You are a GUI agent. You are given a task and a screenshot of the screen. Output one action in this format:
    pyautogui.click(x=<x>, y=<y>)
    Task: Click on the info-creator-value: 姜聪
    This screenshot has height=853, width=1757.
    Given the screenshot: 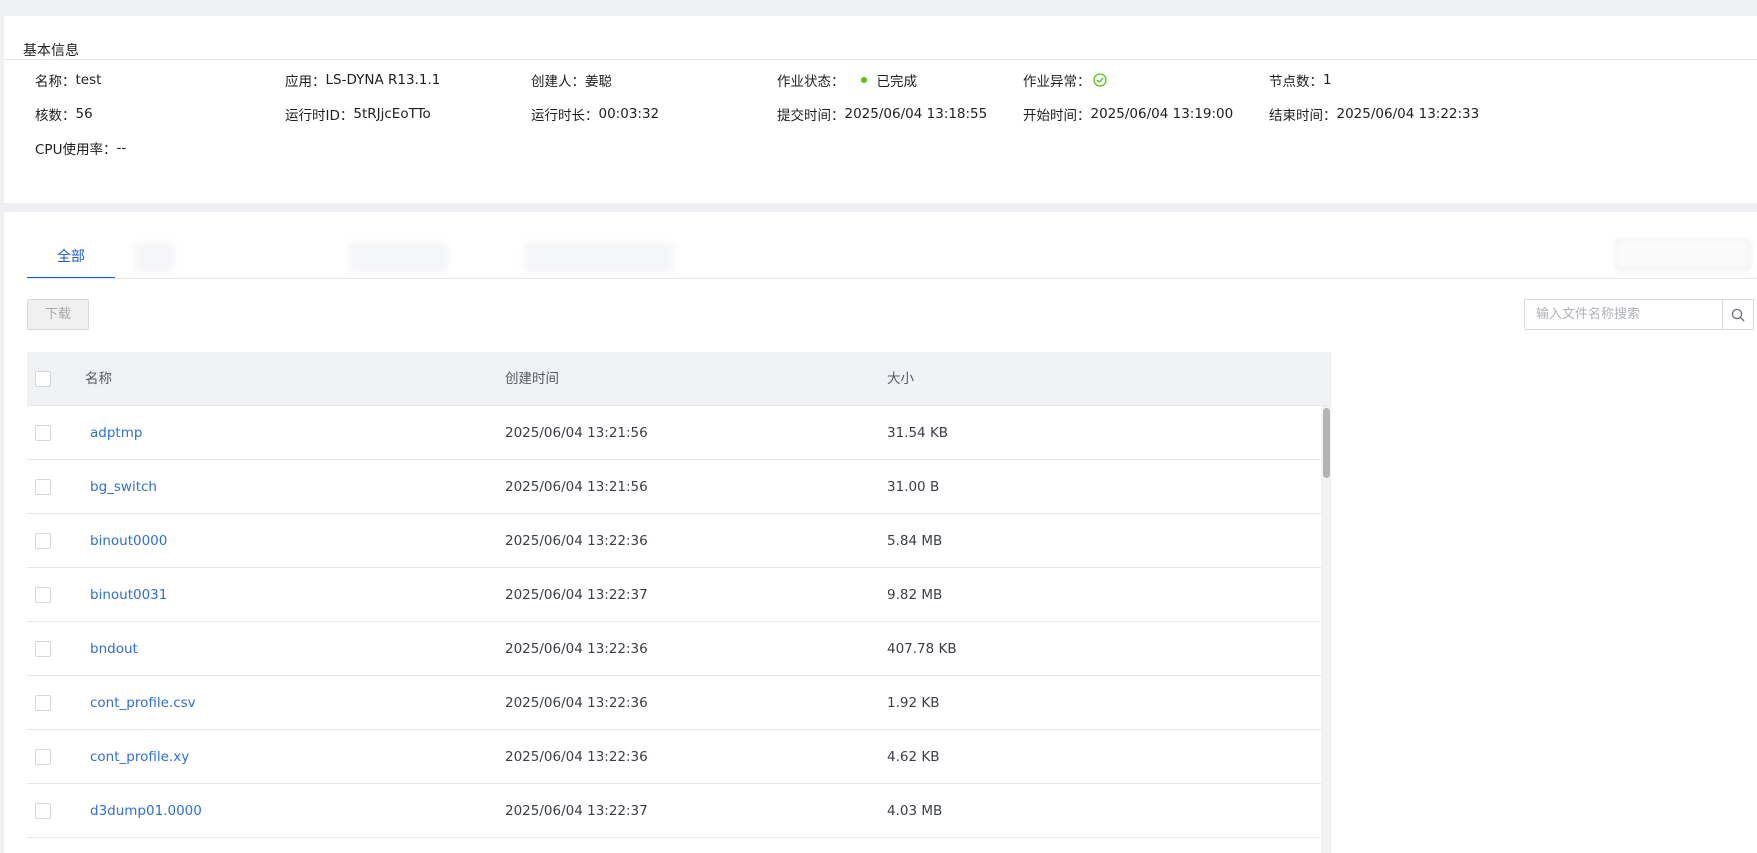 What is the action you would take?
    pyautogui.click(x=598, y=82)
    